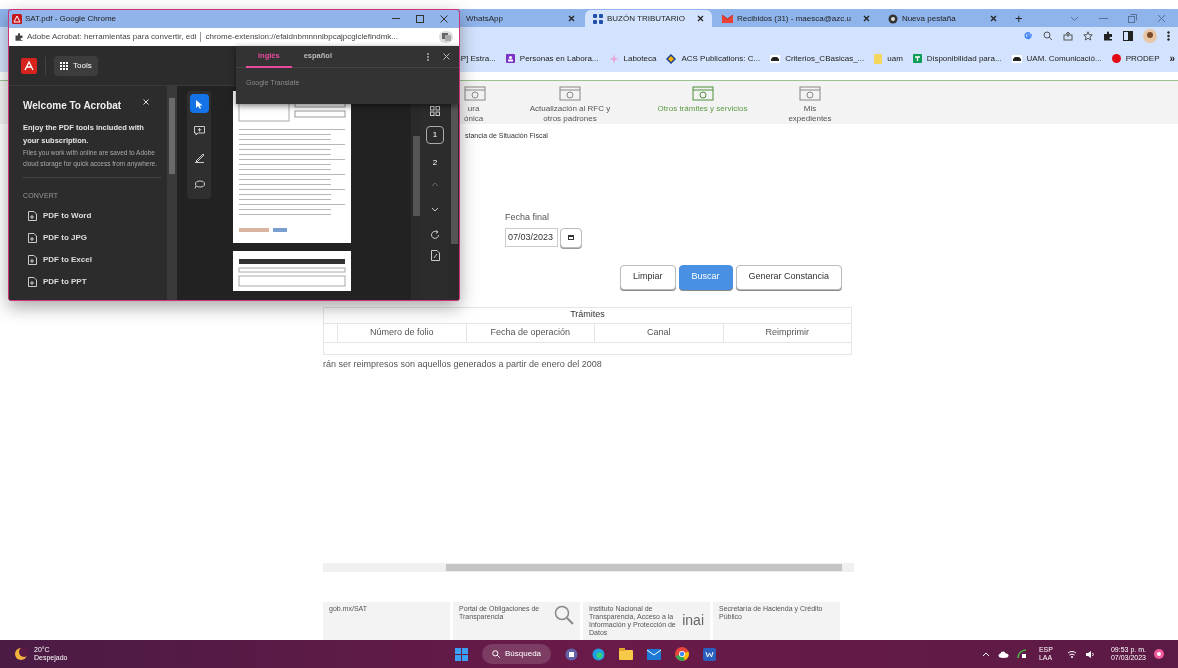  I want to click on bookmark-link: uam, so click(895, 58).